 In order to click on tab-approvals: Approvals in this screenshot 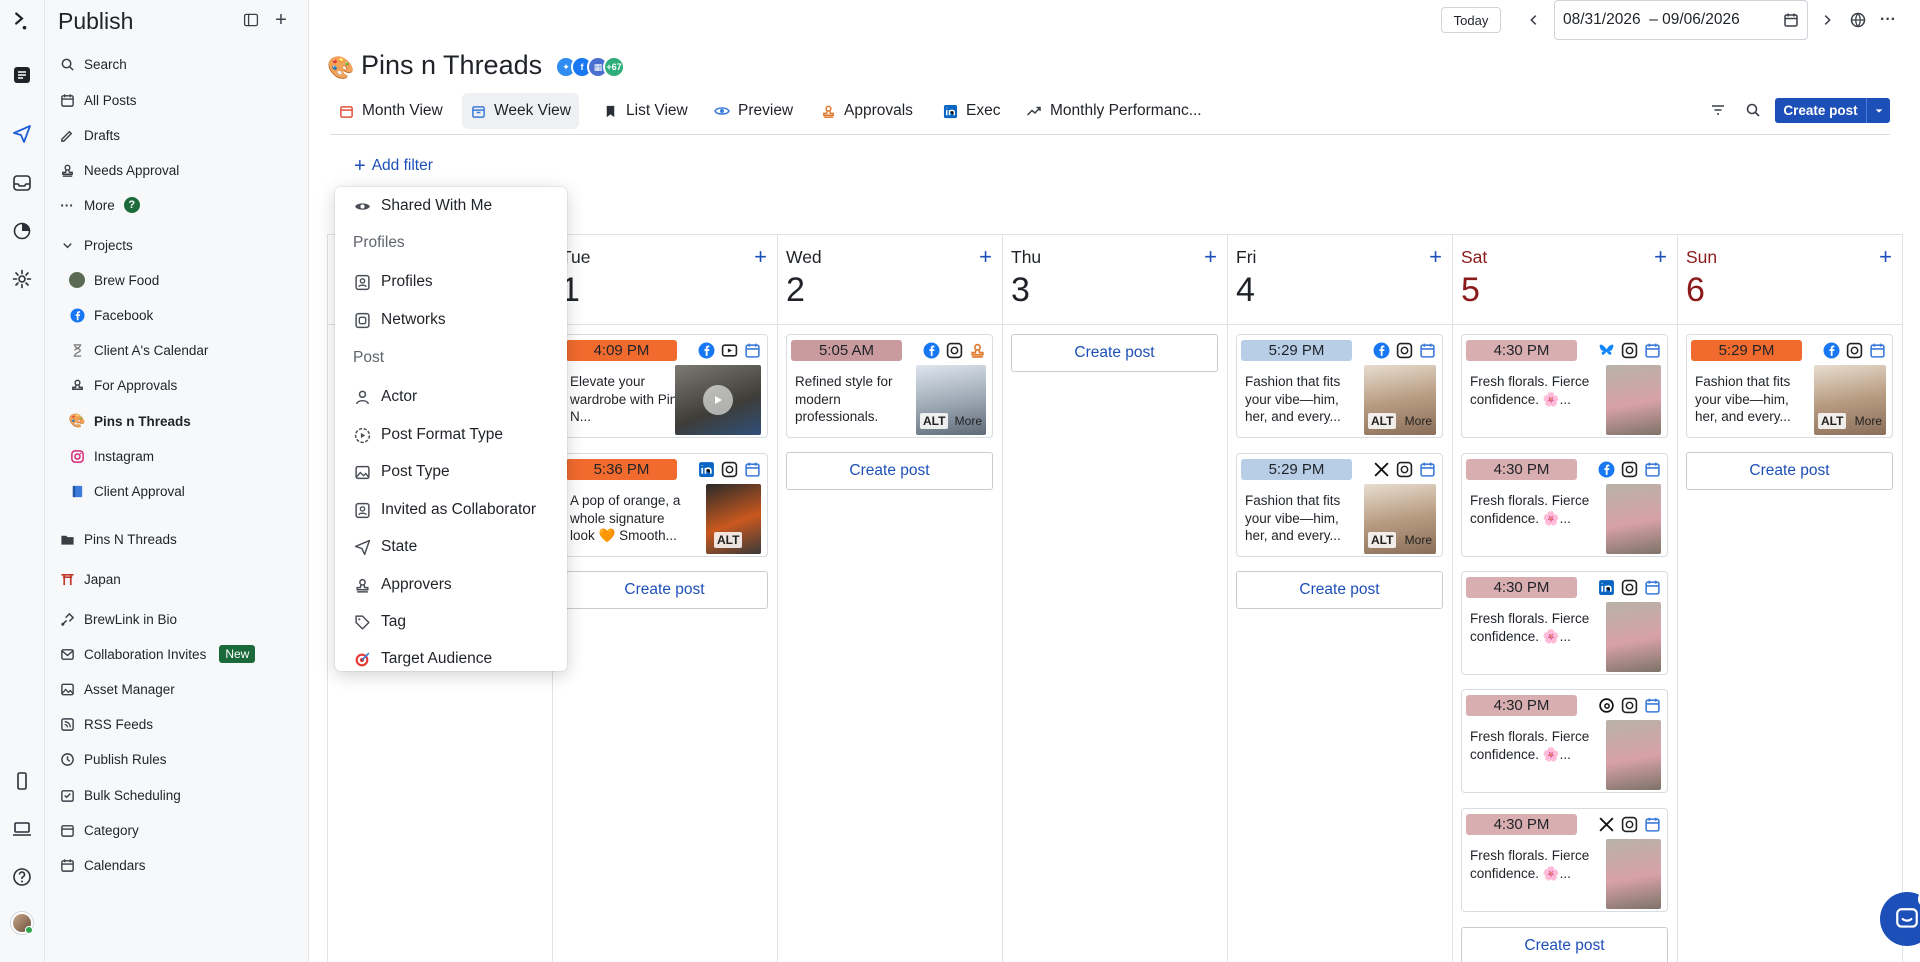, I will do `click(866, 111)`.